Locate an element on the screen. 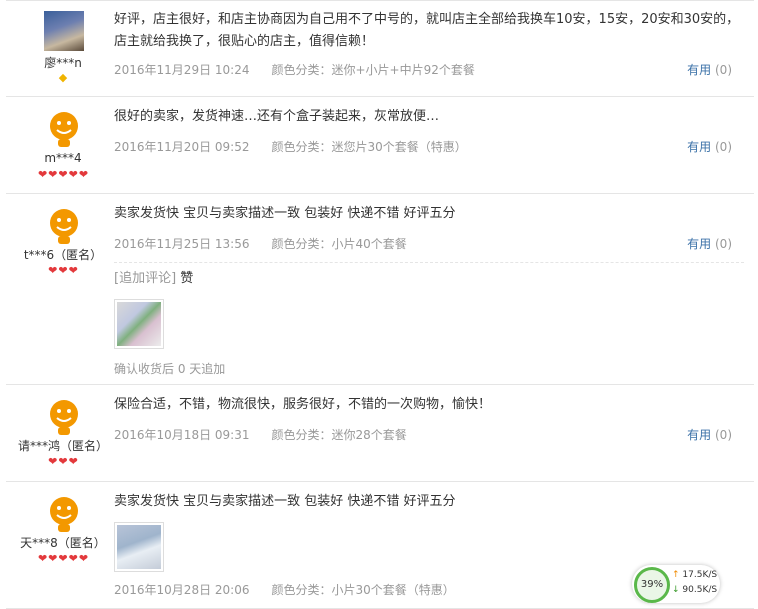  append-divider is located at coordinates (429, 262).